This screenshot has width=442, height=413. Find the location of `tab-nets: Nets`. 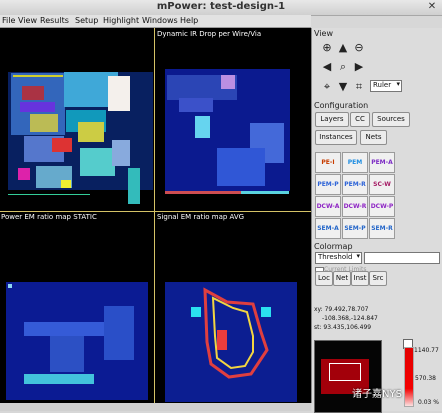

tab-nets: Nets is located at coordinates (373, 137).